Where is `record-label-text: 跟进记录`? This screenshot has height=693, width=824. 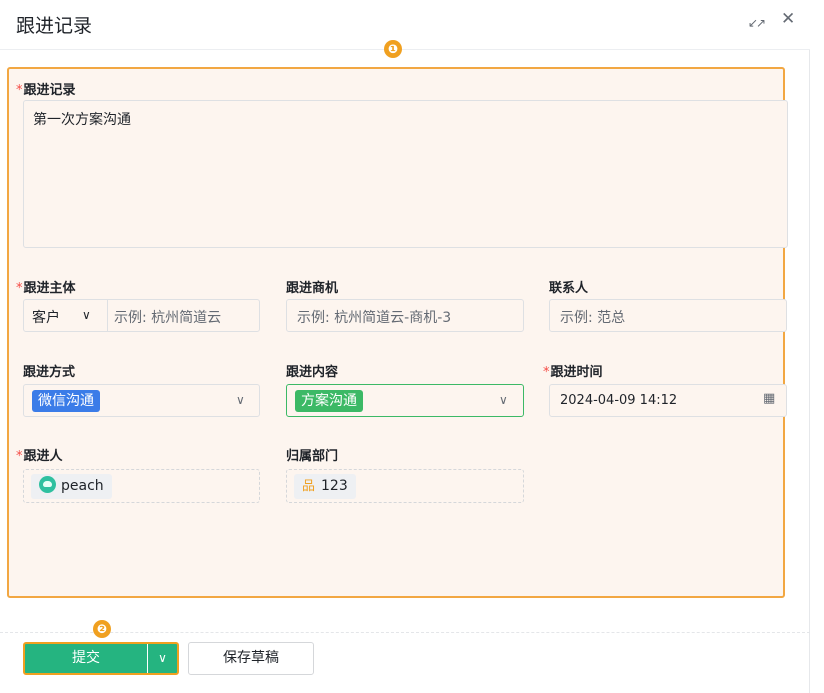 record-label-text: 跟进记录 is located at coordinates (49, 90).